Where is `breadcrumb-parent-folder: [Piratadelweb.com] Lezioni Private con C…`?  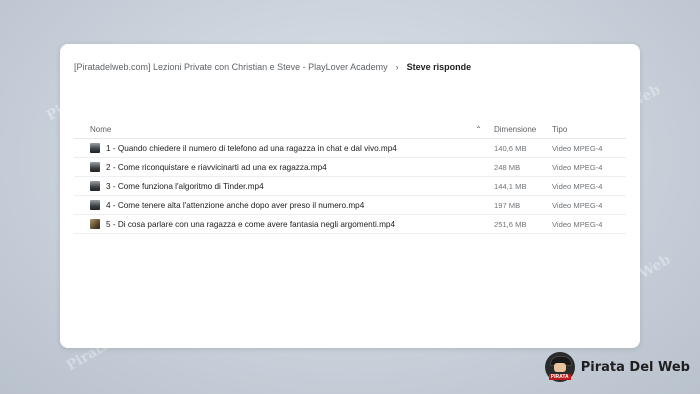
breadcrumb-parent-folder: [Piratadelweb.com] Lezioni Private con C… is located at coordinates (231, 67).